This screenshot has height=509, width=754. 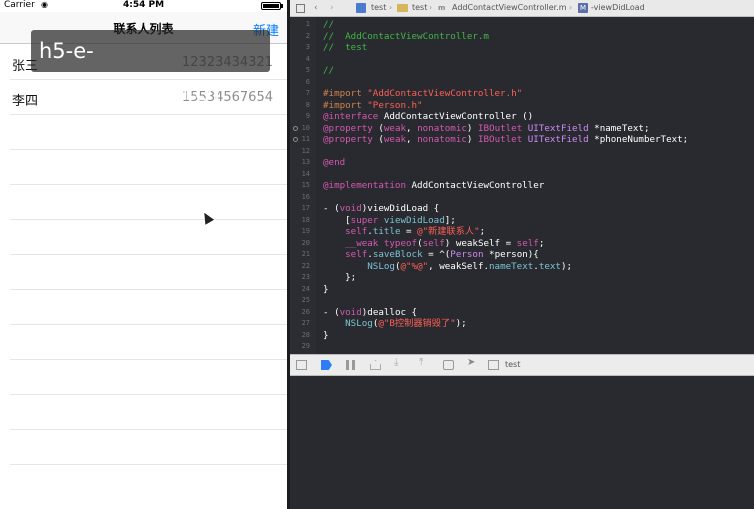 I want to click on view-debugger-icon, so click(x=448, y=365).